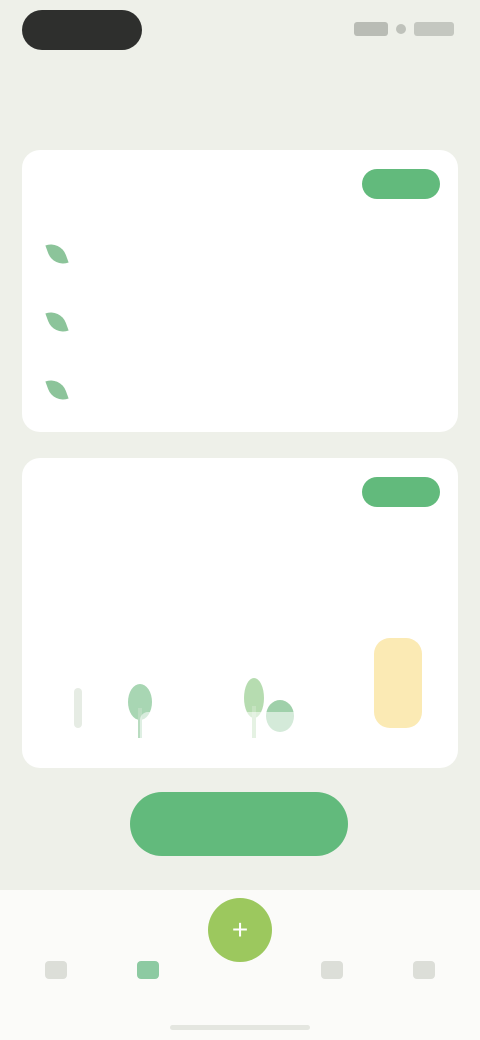 This screenshot has height=1040, width=480. What do you see at coordinates (240, 1027) in the screenshot?
I see `home-indicator` at bounding box center [240, 1027].